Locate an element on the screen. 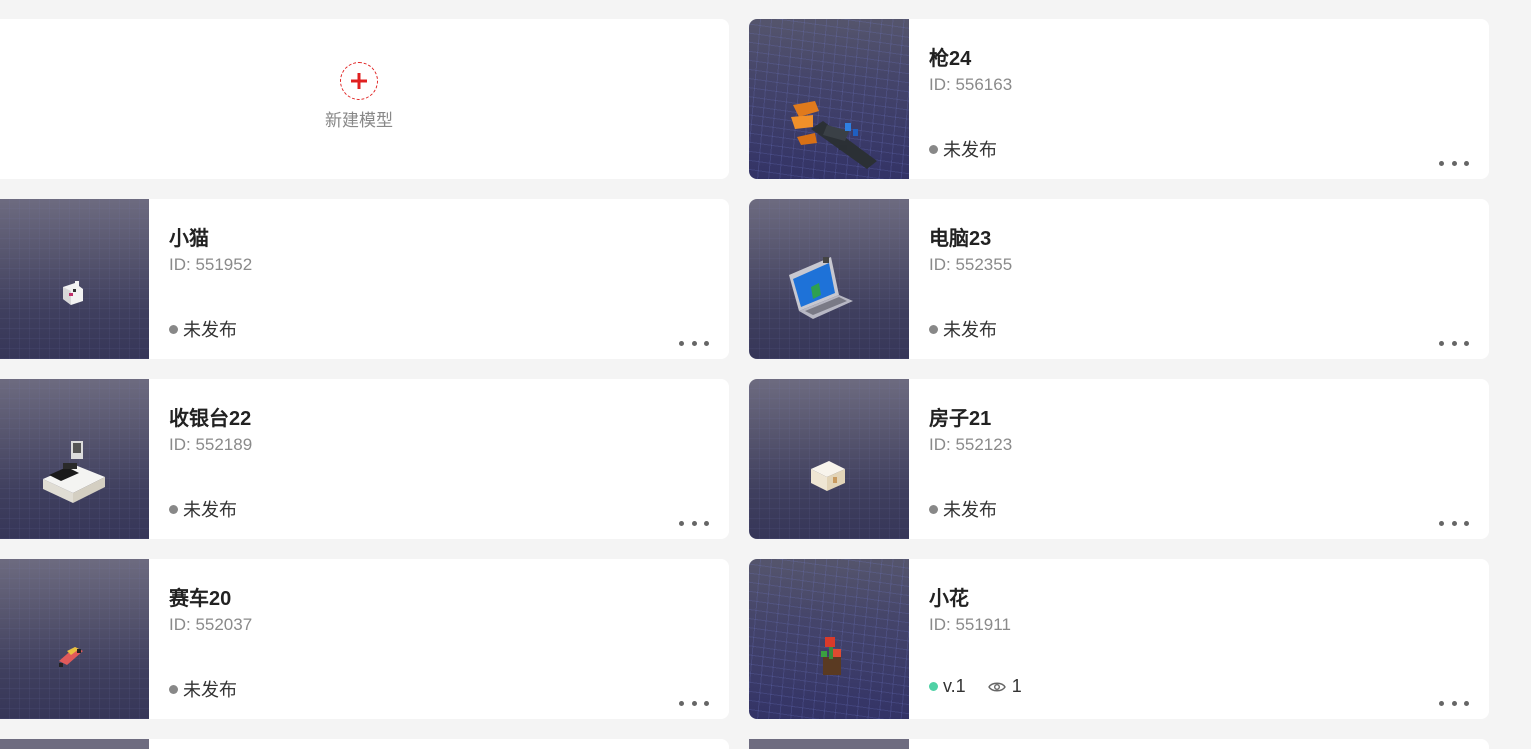 Image resolution: width=1531 pixels, height=749 pixels. model-card: 枪24 ID: 556163 未发布 is located at coordinates (1119, 99).